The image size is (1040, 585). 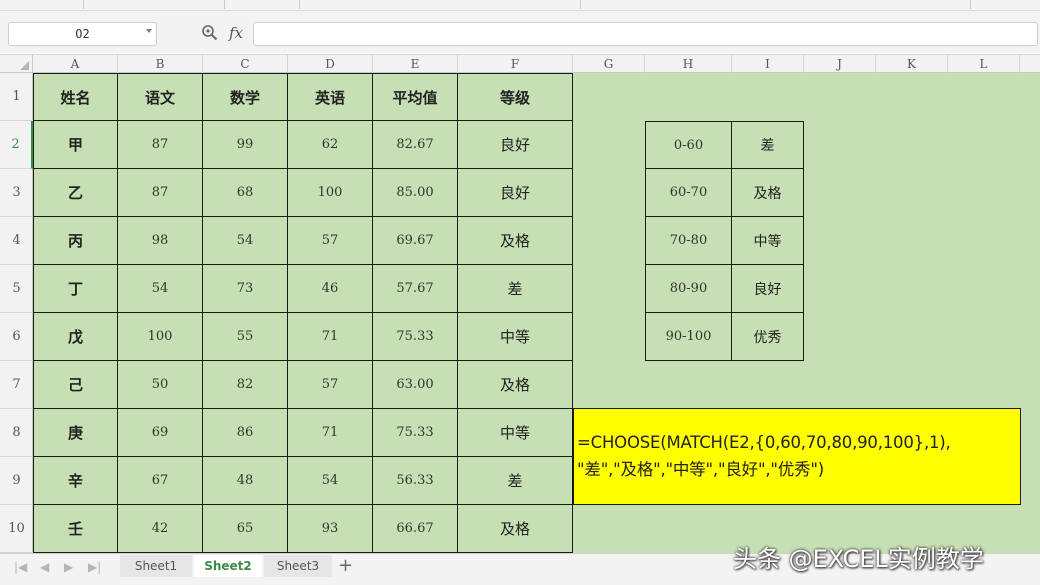 What do you see at coordinates (20, 567) in the screenshot?
I see `first-sheet-icon: |◀` at bounding box center [20, 567].